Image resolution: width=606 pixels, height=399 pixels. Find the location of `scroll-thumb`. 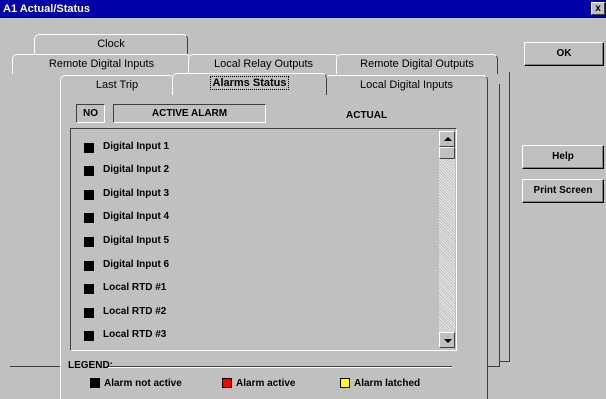

scroll-thumb is located at coordinates (447, 153).